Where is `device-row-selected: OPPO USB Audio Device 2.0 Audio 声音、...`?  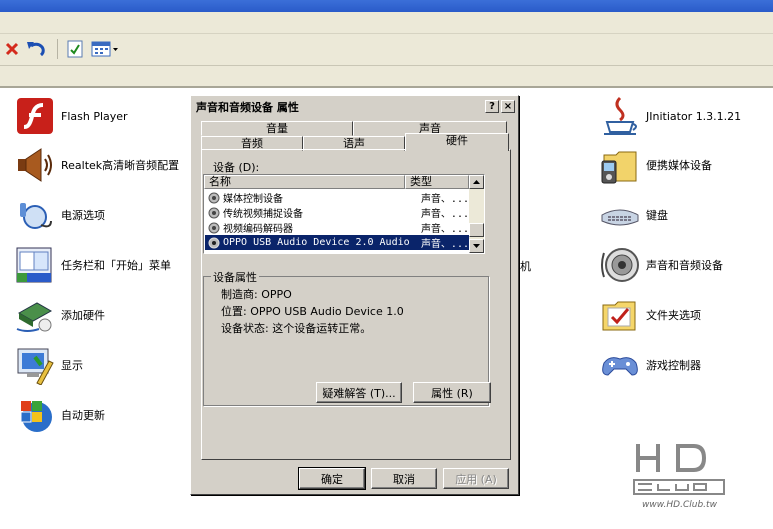 device-row-selected: OPPO USB Audio Device 2.0 Audio 声音、... is located at coordinates (337, 242).